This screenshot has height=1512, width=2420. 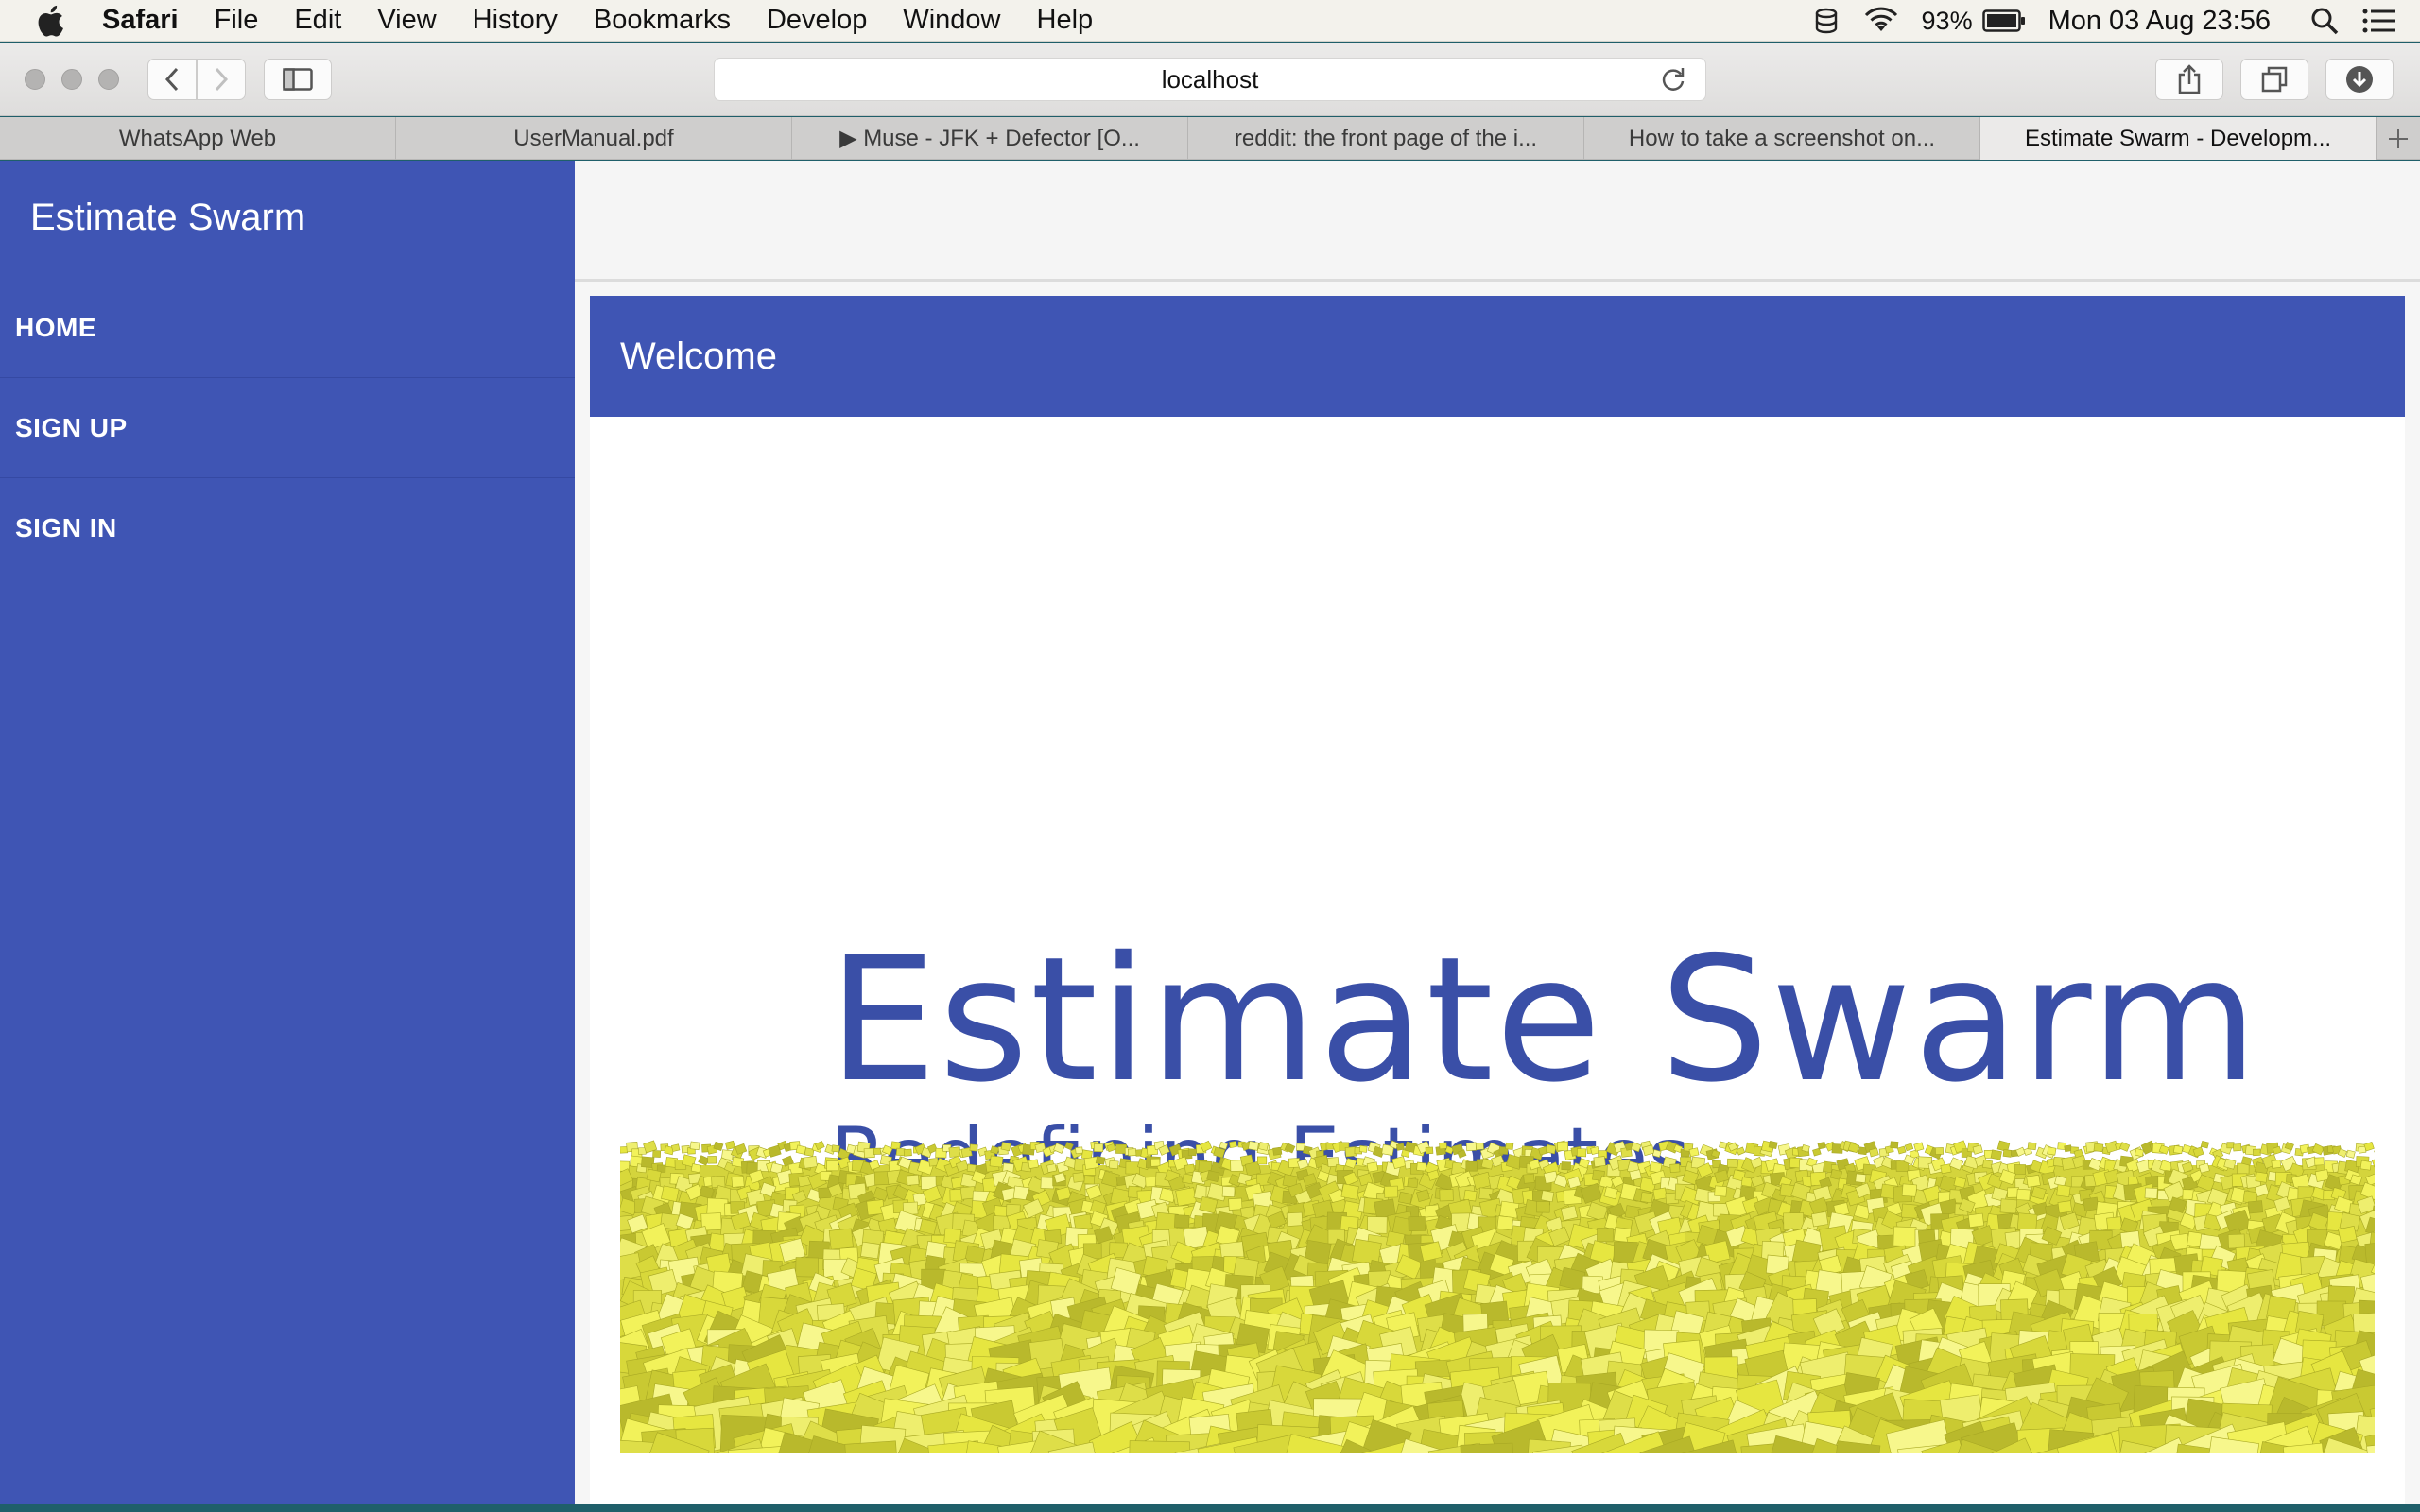 What do you see at coordinates (2003, 21) in the screenshot?
I see `battery-icon` at bounding box center [2003, 21].